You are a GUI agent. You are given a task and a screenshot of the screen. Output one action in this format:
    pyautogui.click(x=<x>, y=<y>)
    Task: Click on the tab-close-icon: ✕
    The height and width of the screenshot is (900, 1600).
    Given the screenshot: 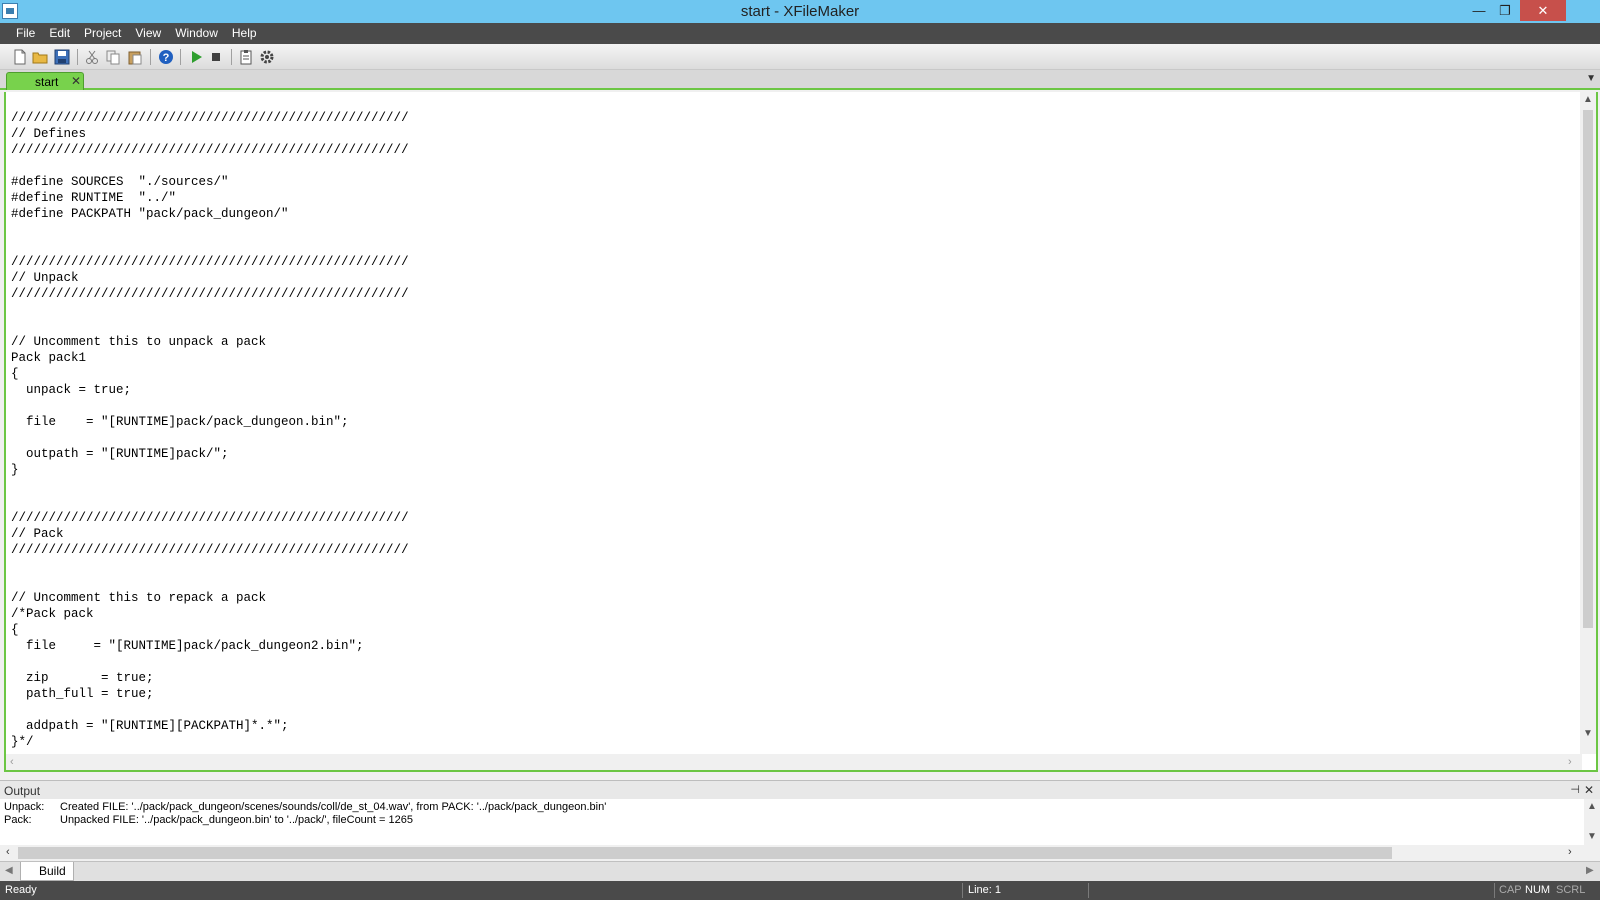 What is the action you would take?
    pyautogui.click(x=76, y=81)
    